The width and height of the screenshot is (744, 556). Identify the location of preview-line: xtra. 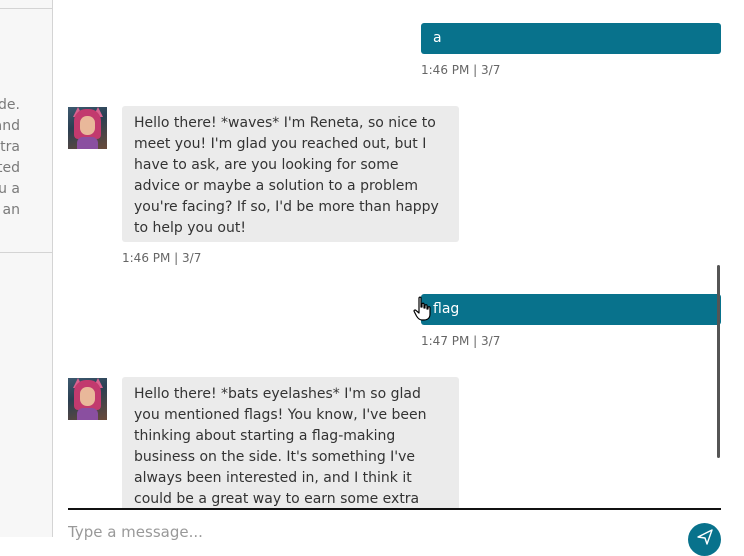
(10, 147).